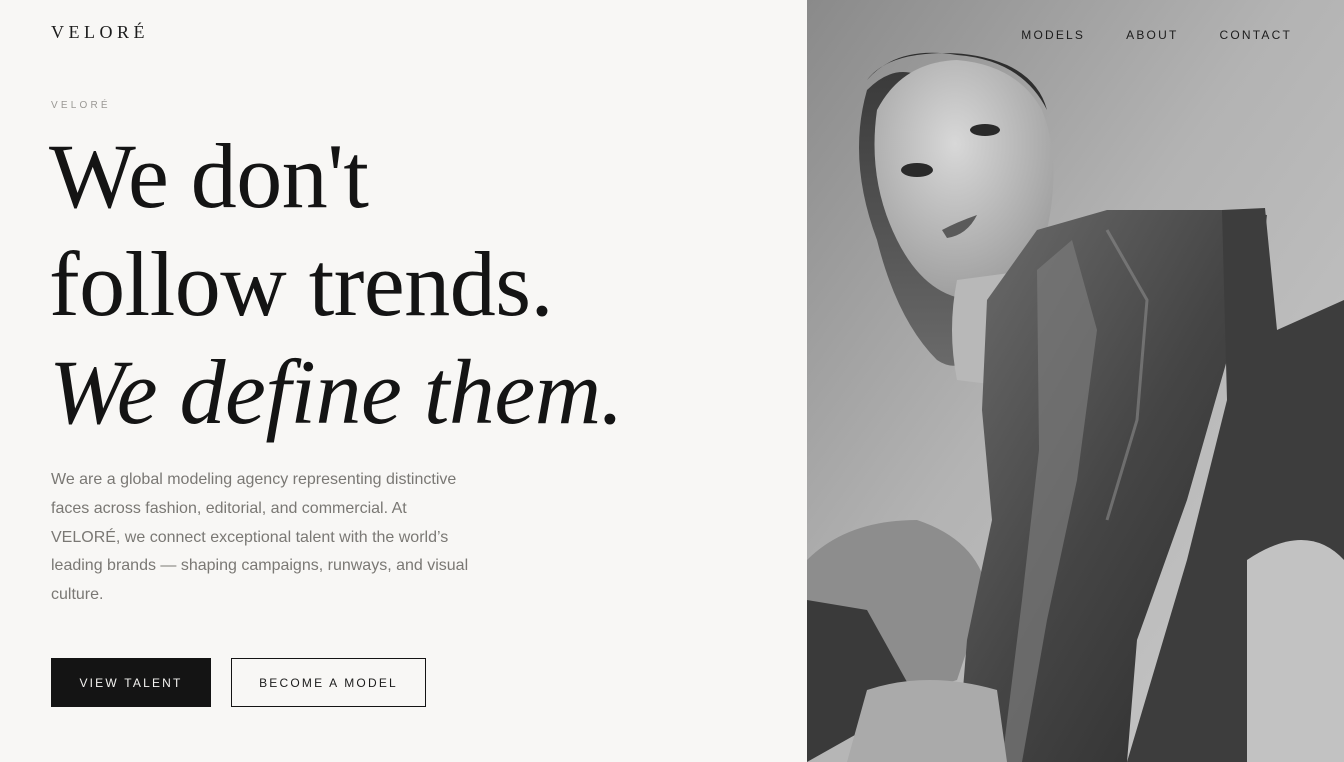  Describe the element at coordinates (81, 105) in the screenshot. I see `hero-eyebrow: VELORÉ` at that location.